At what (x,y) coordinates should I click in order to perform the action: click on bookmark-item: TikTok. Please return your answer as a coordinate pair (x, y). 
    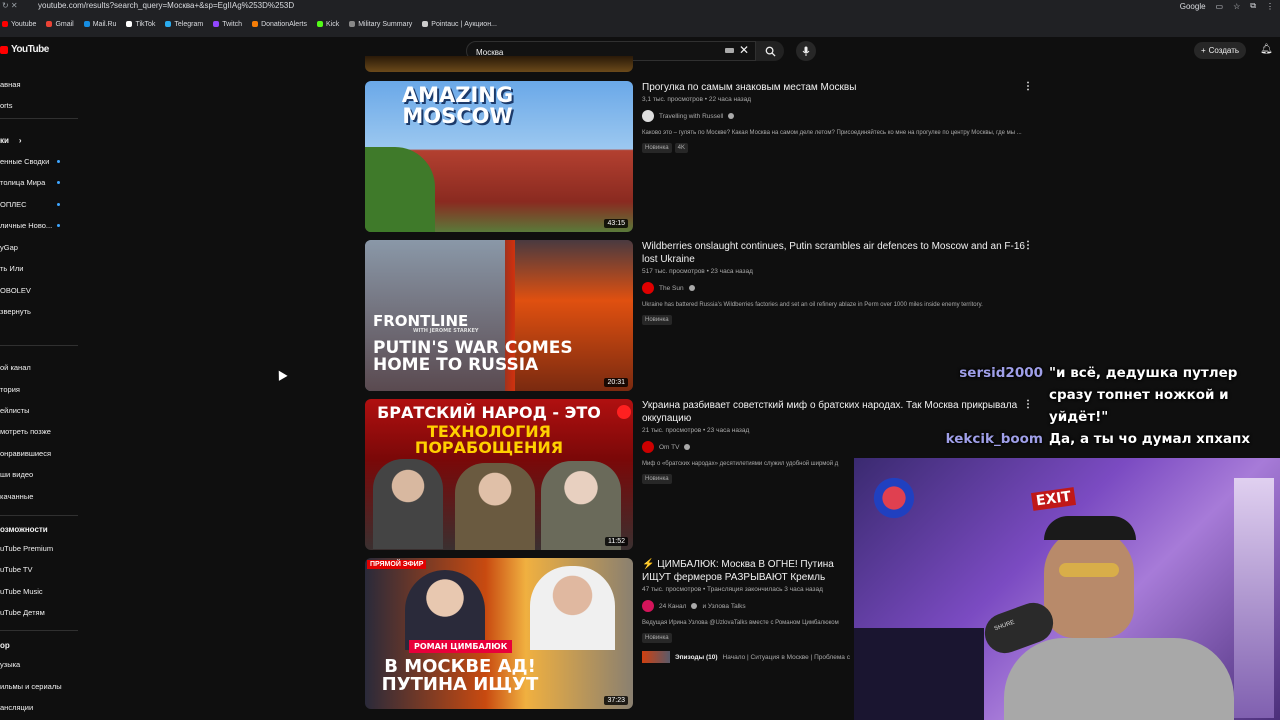
    Looking at the image, I should click on (140, 24).